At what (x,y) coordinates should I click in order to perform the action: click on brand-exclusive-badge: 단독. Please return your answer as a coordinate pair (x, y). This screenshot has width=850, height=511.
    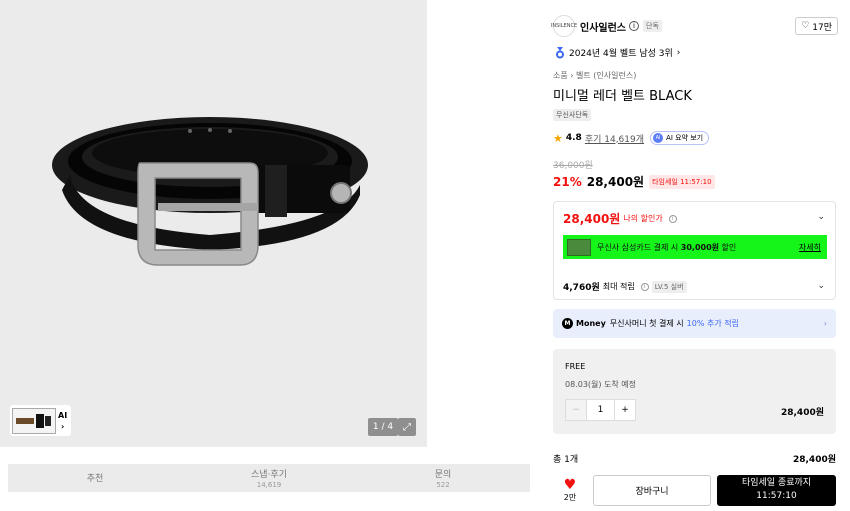
    Looking at the image, I should click on (652, 26).